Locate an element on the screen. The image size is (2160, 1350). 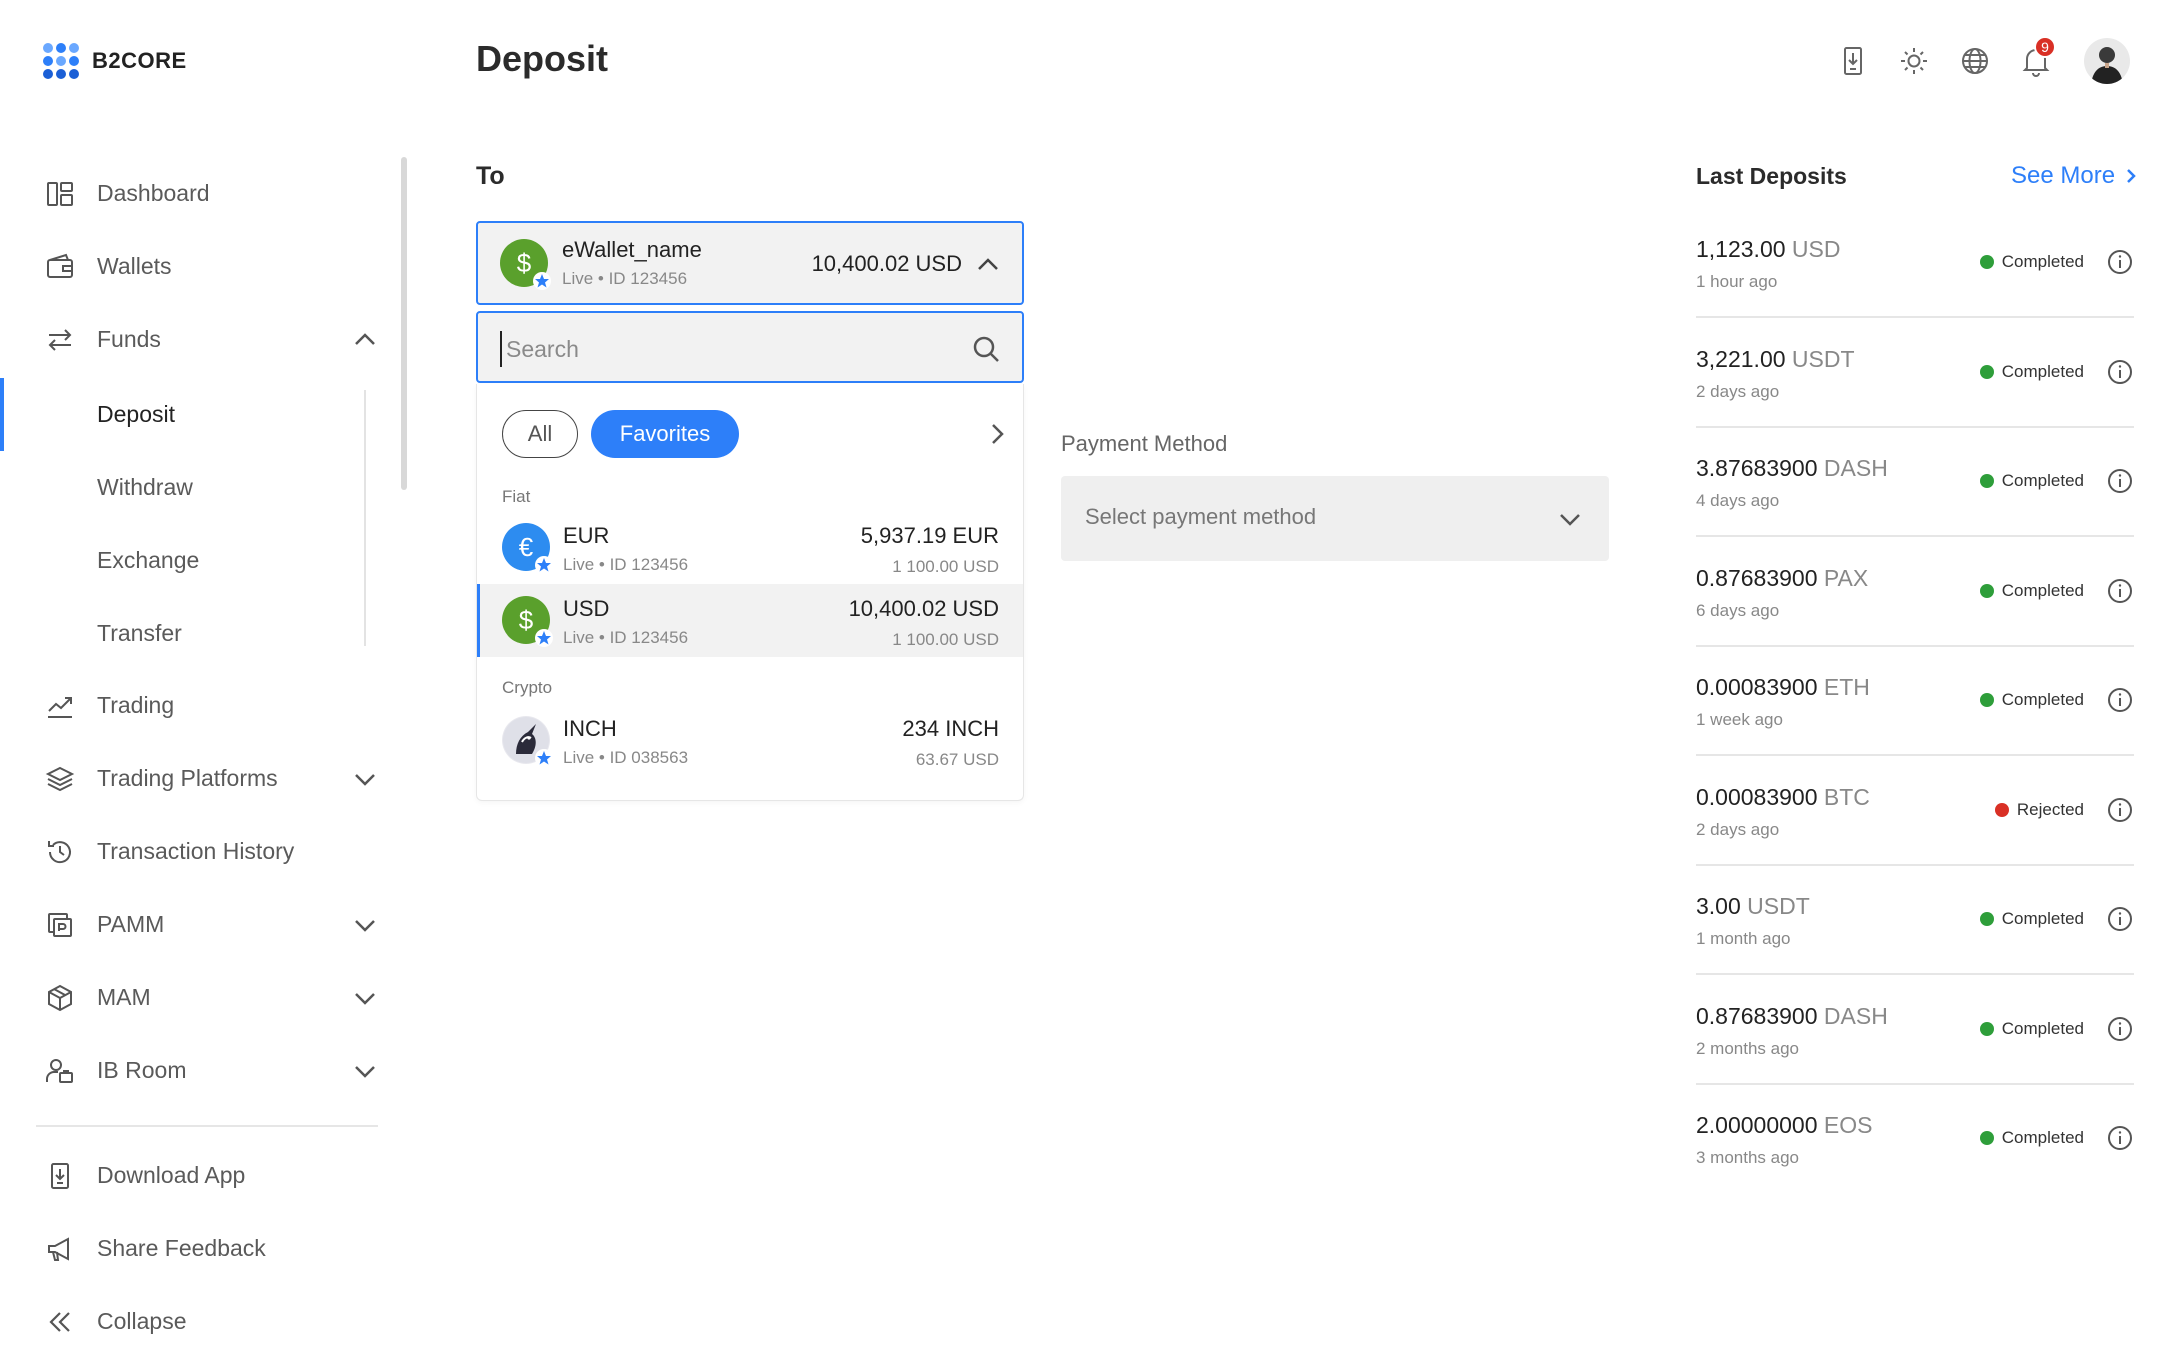
eur-coin-icon: € is located at coordinates (527, 548).